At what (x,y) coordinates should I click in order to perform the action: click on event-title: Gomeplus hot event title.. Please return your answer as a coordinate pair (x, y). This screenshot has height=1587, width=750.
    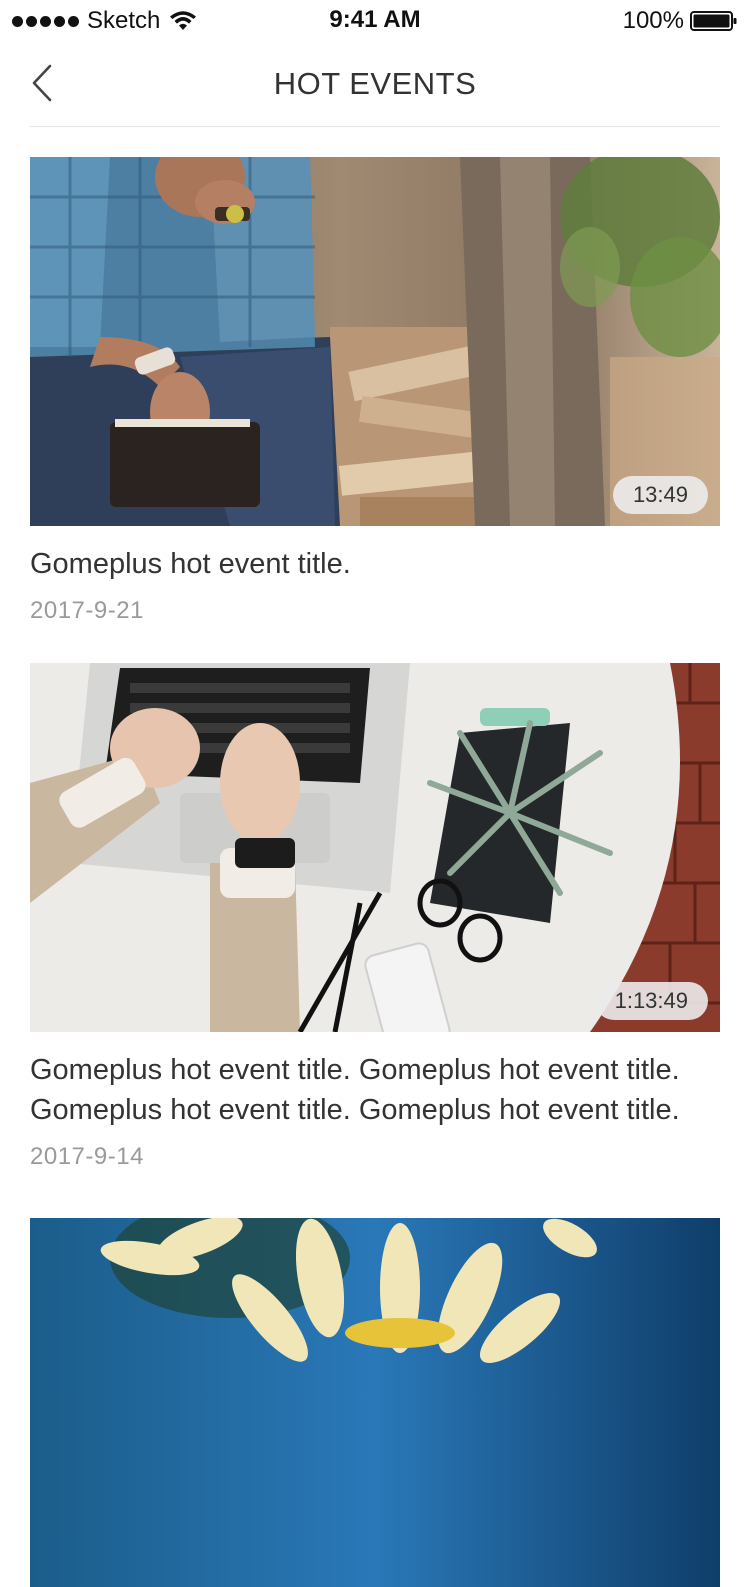
    Looking at the image, I should click on (375, 564).